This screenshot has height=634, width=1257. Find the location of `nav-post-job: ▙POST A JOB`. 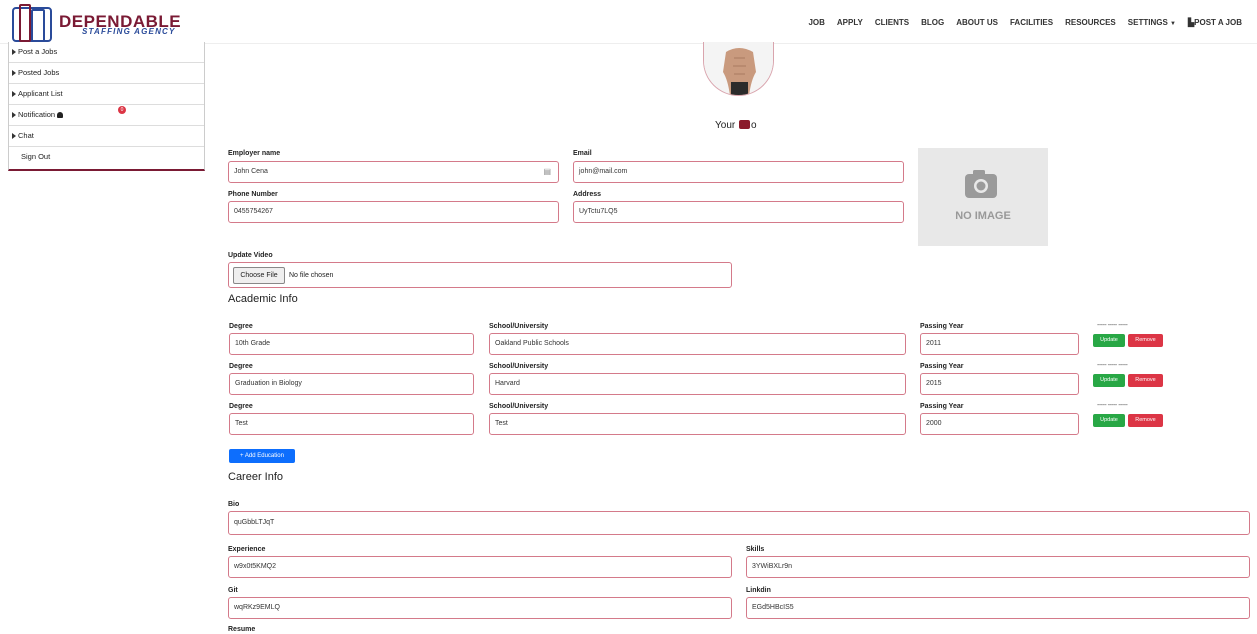

nav-post-job: ▙POST A JOB is located at coordinates (1215, 22).